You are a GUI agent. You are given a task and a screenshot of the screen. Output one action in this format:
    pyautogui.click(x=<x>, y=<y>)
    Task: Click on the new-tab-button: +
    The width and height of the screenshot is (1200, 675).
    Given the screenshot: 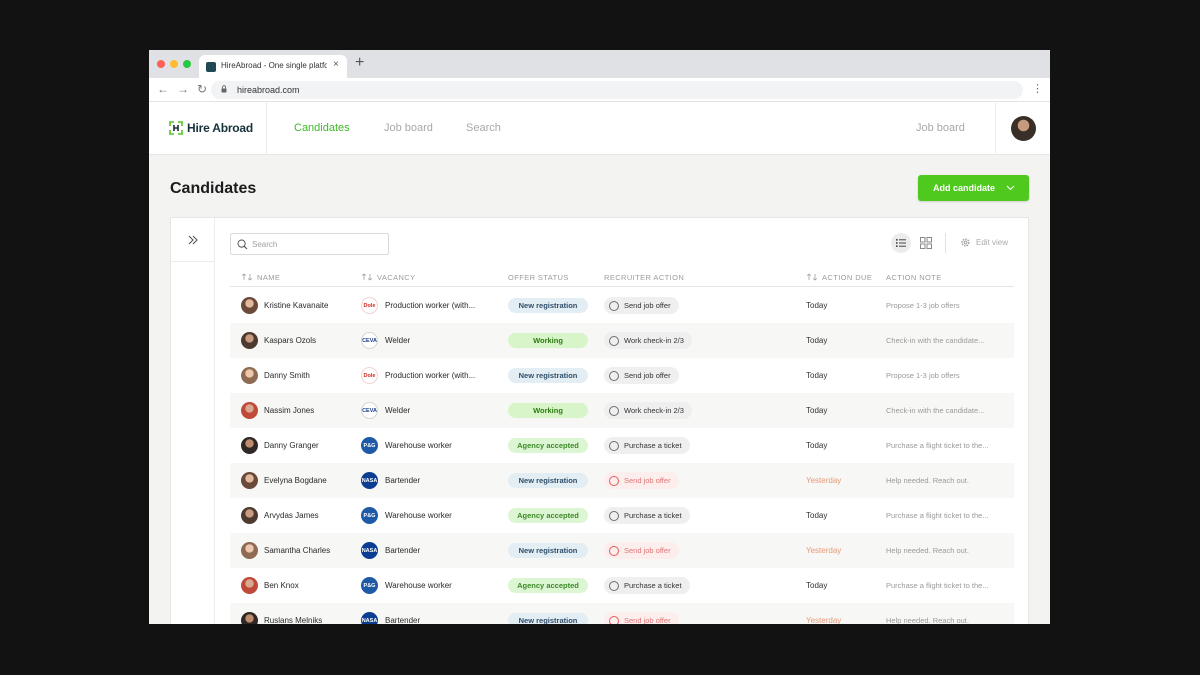 What is the action you would take?
    pyautogui.click(x=359, y=63)
    